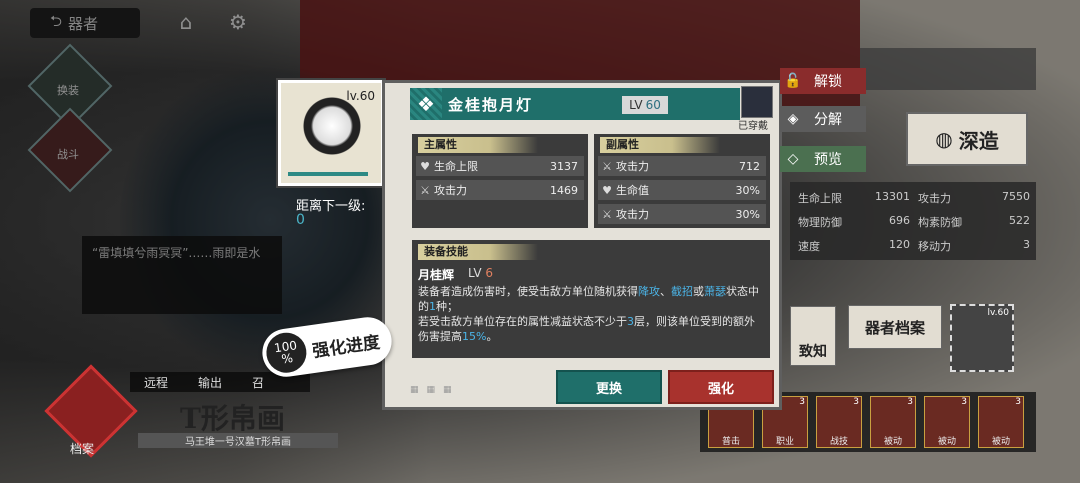 The width and height of the screenshot is (1080, 483). Describe the element at coordinates (300, 220) in the screenshot. I see `next-level-value: 0` at that location.